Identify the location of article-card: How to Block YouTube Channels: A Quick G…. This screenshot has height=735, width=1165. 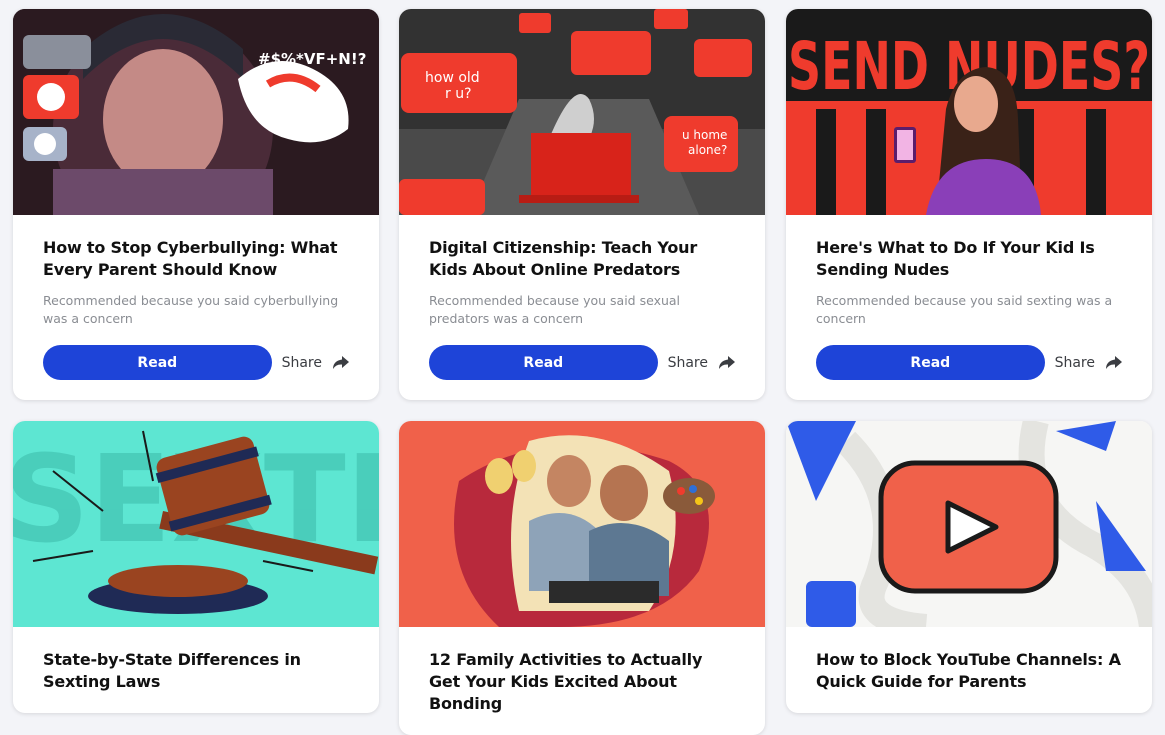
(969, 567).